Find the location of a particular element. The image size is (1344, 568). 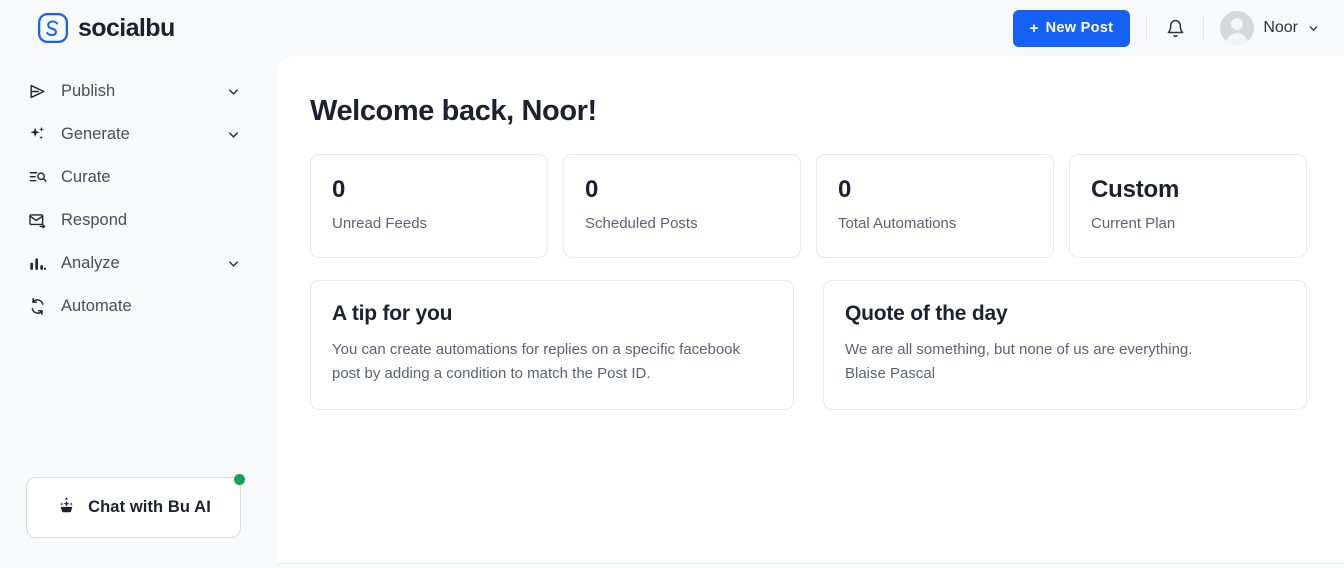

avatar-body is located at coordinates (1237, 39).